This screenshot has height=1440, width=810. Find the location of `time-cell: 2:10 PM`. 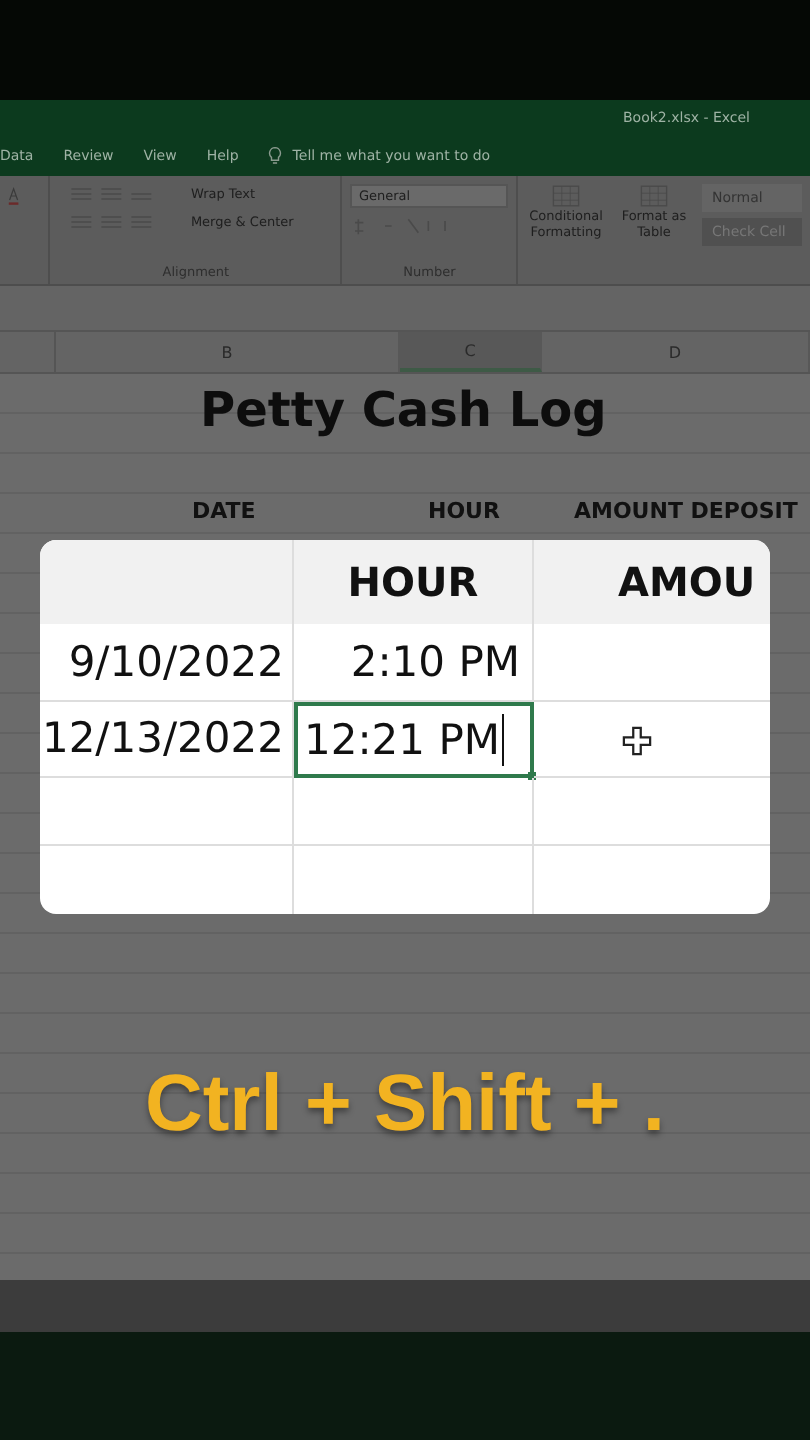

time-cell: 2:10 PM is located at coordinates (414, 662).